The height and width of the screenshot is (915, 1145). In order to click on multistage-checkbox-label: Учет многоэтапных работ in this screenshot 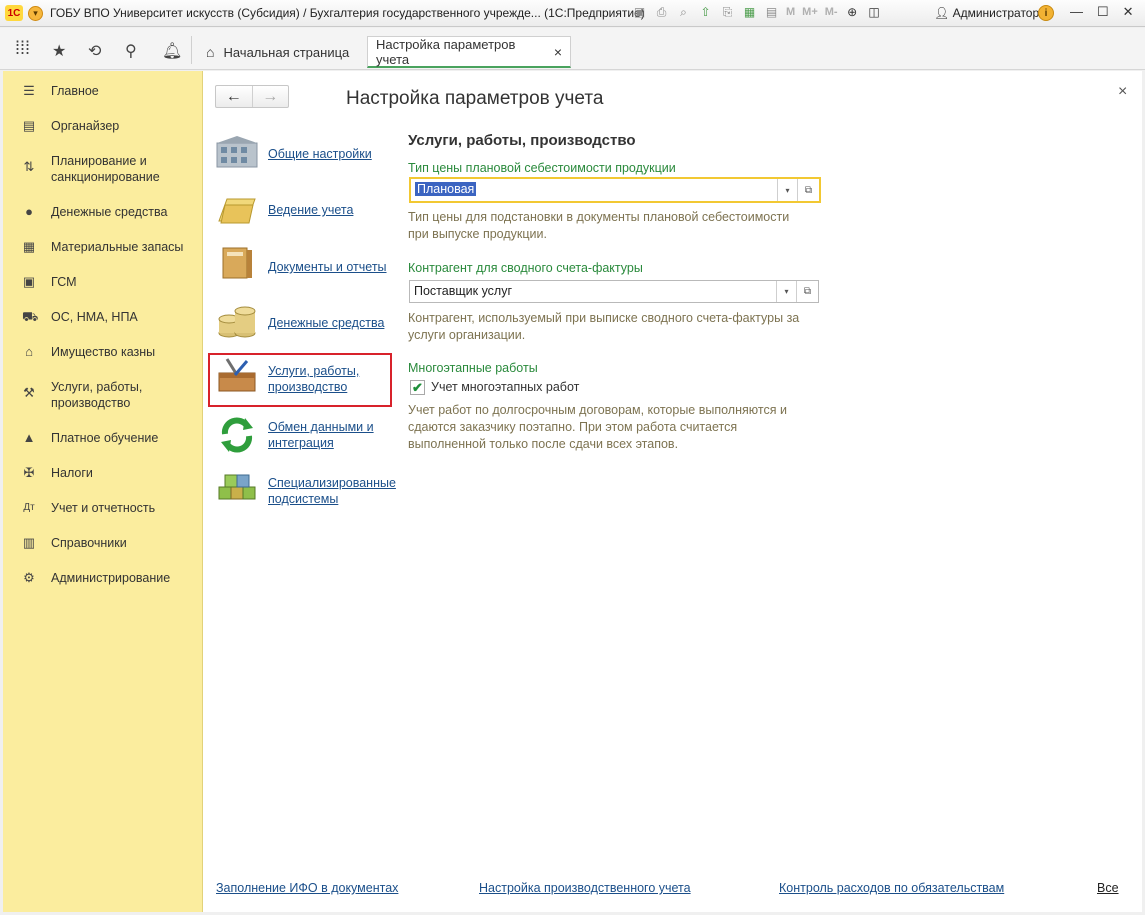, I will do `click(505, 387)`.